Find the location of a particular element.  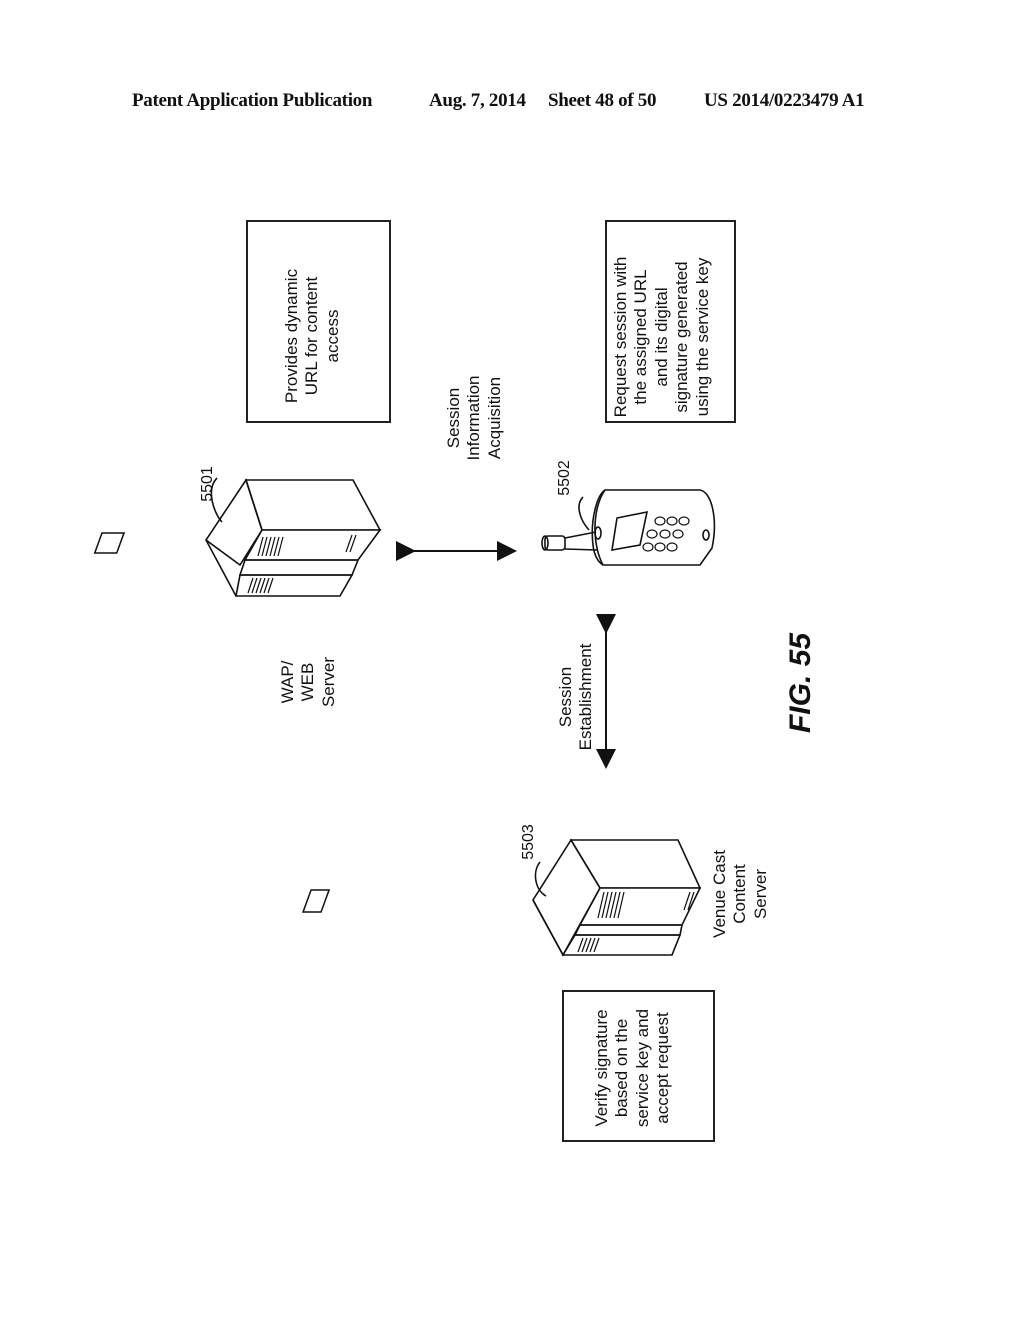

session-acquisition-label: Session Information Acquisition is located at coordinates (476, 418).